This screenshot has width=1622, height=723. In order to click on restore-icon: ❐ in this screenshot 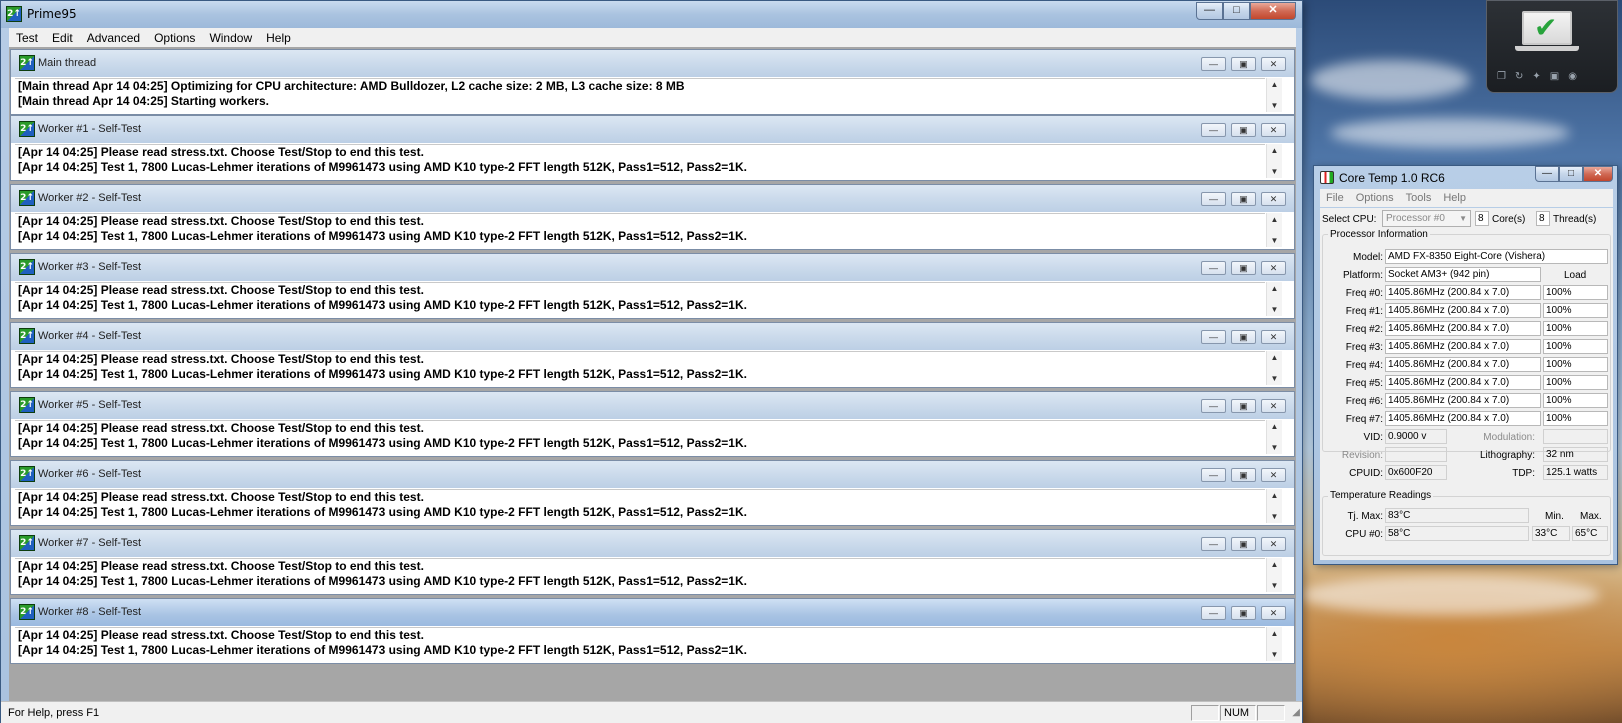, I will do `click(1501, 76)`.